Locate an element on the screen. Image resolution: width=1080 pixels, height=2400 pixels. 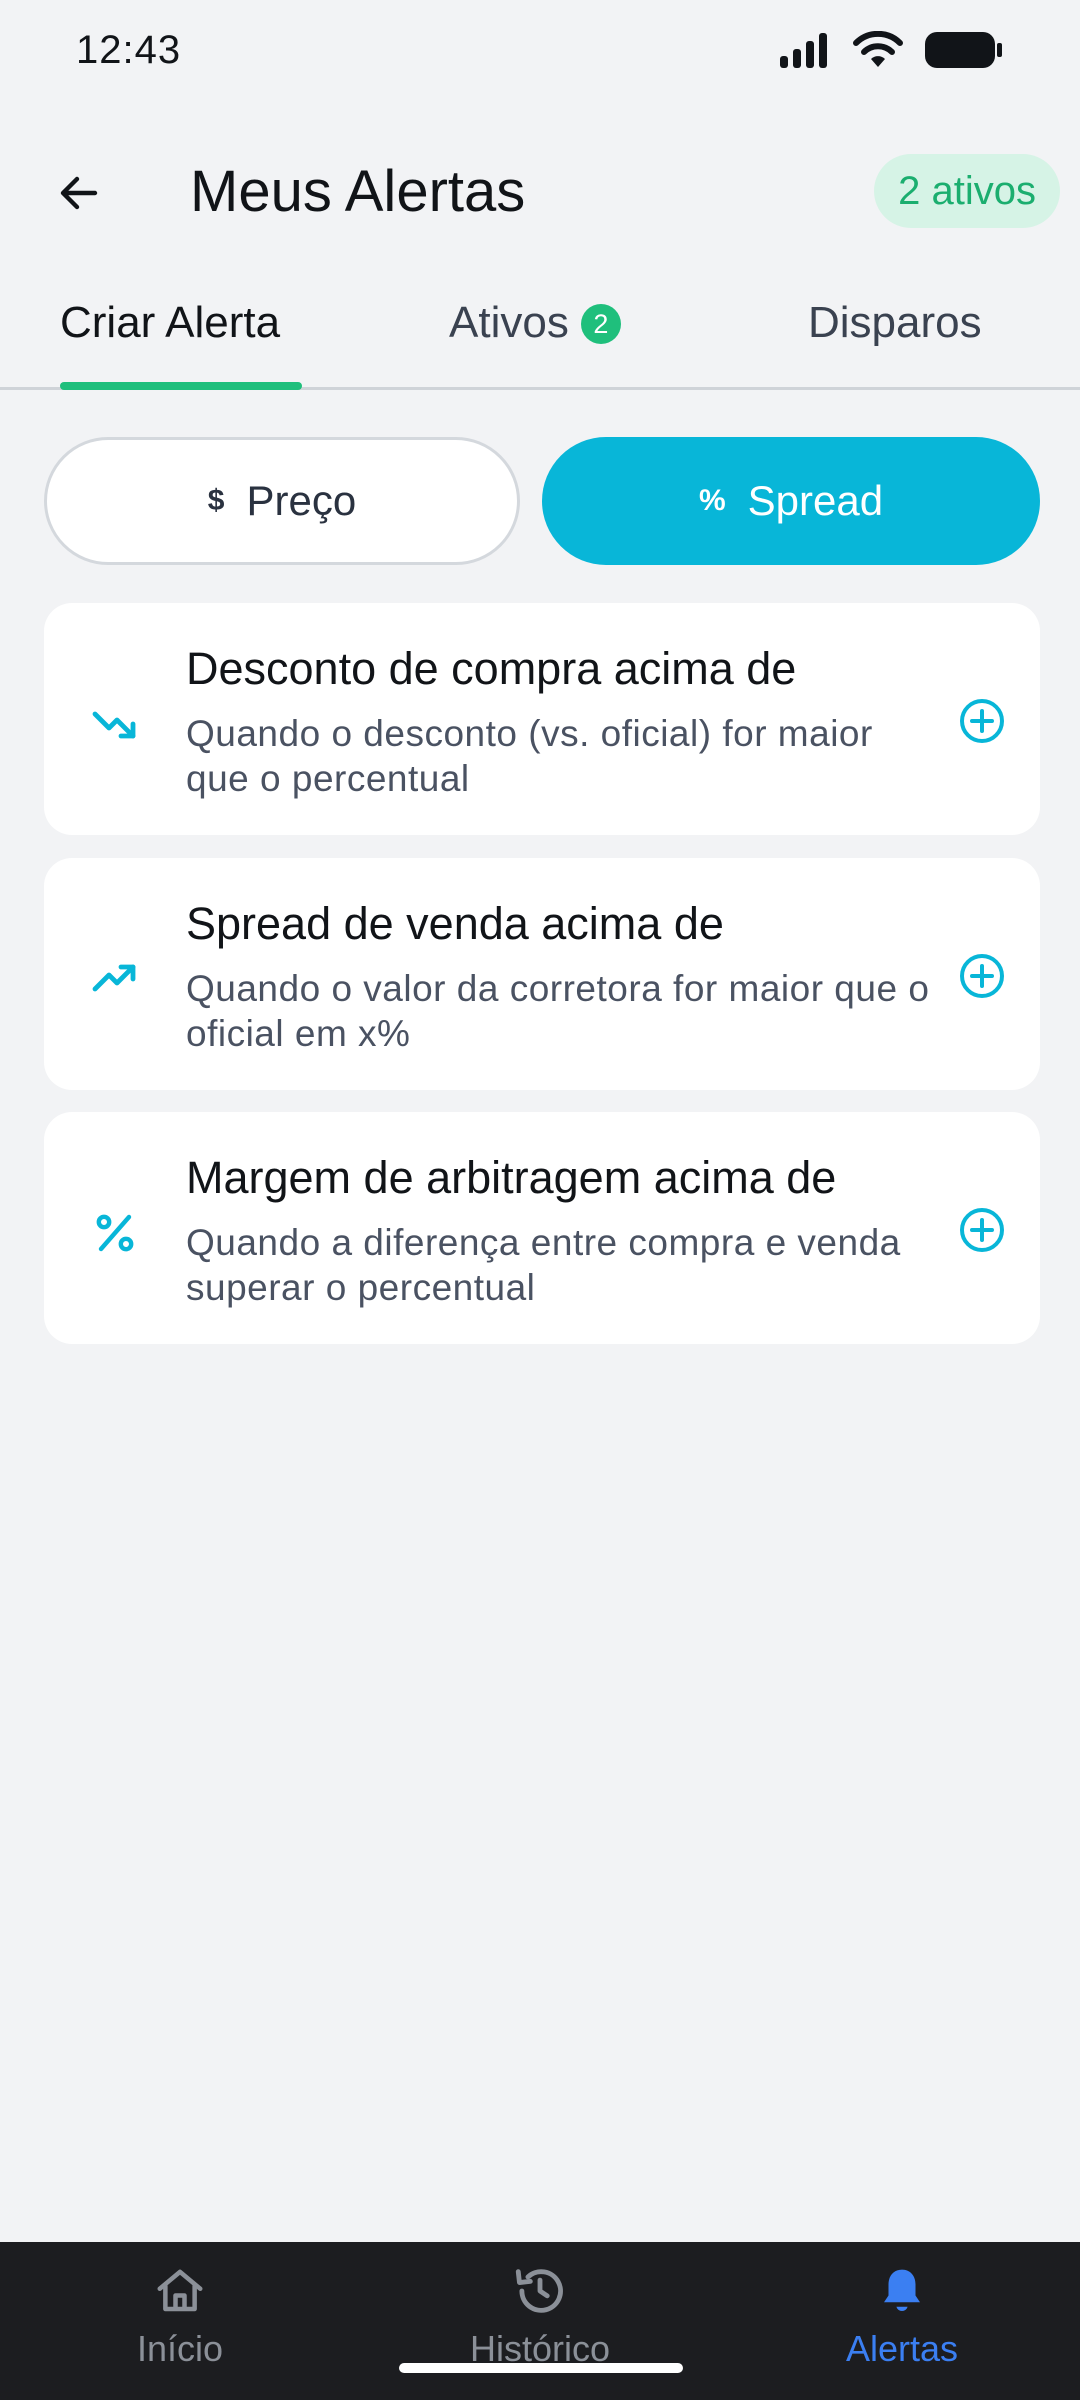
tab-label: Criar Alerta is located at coordinates (170, 322).